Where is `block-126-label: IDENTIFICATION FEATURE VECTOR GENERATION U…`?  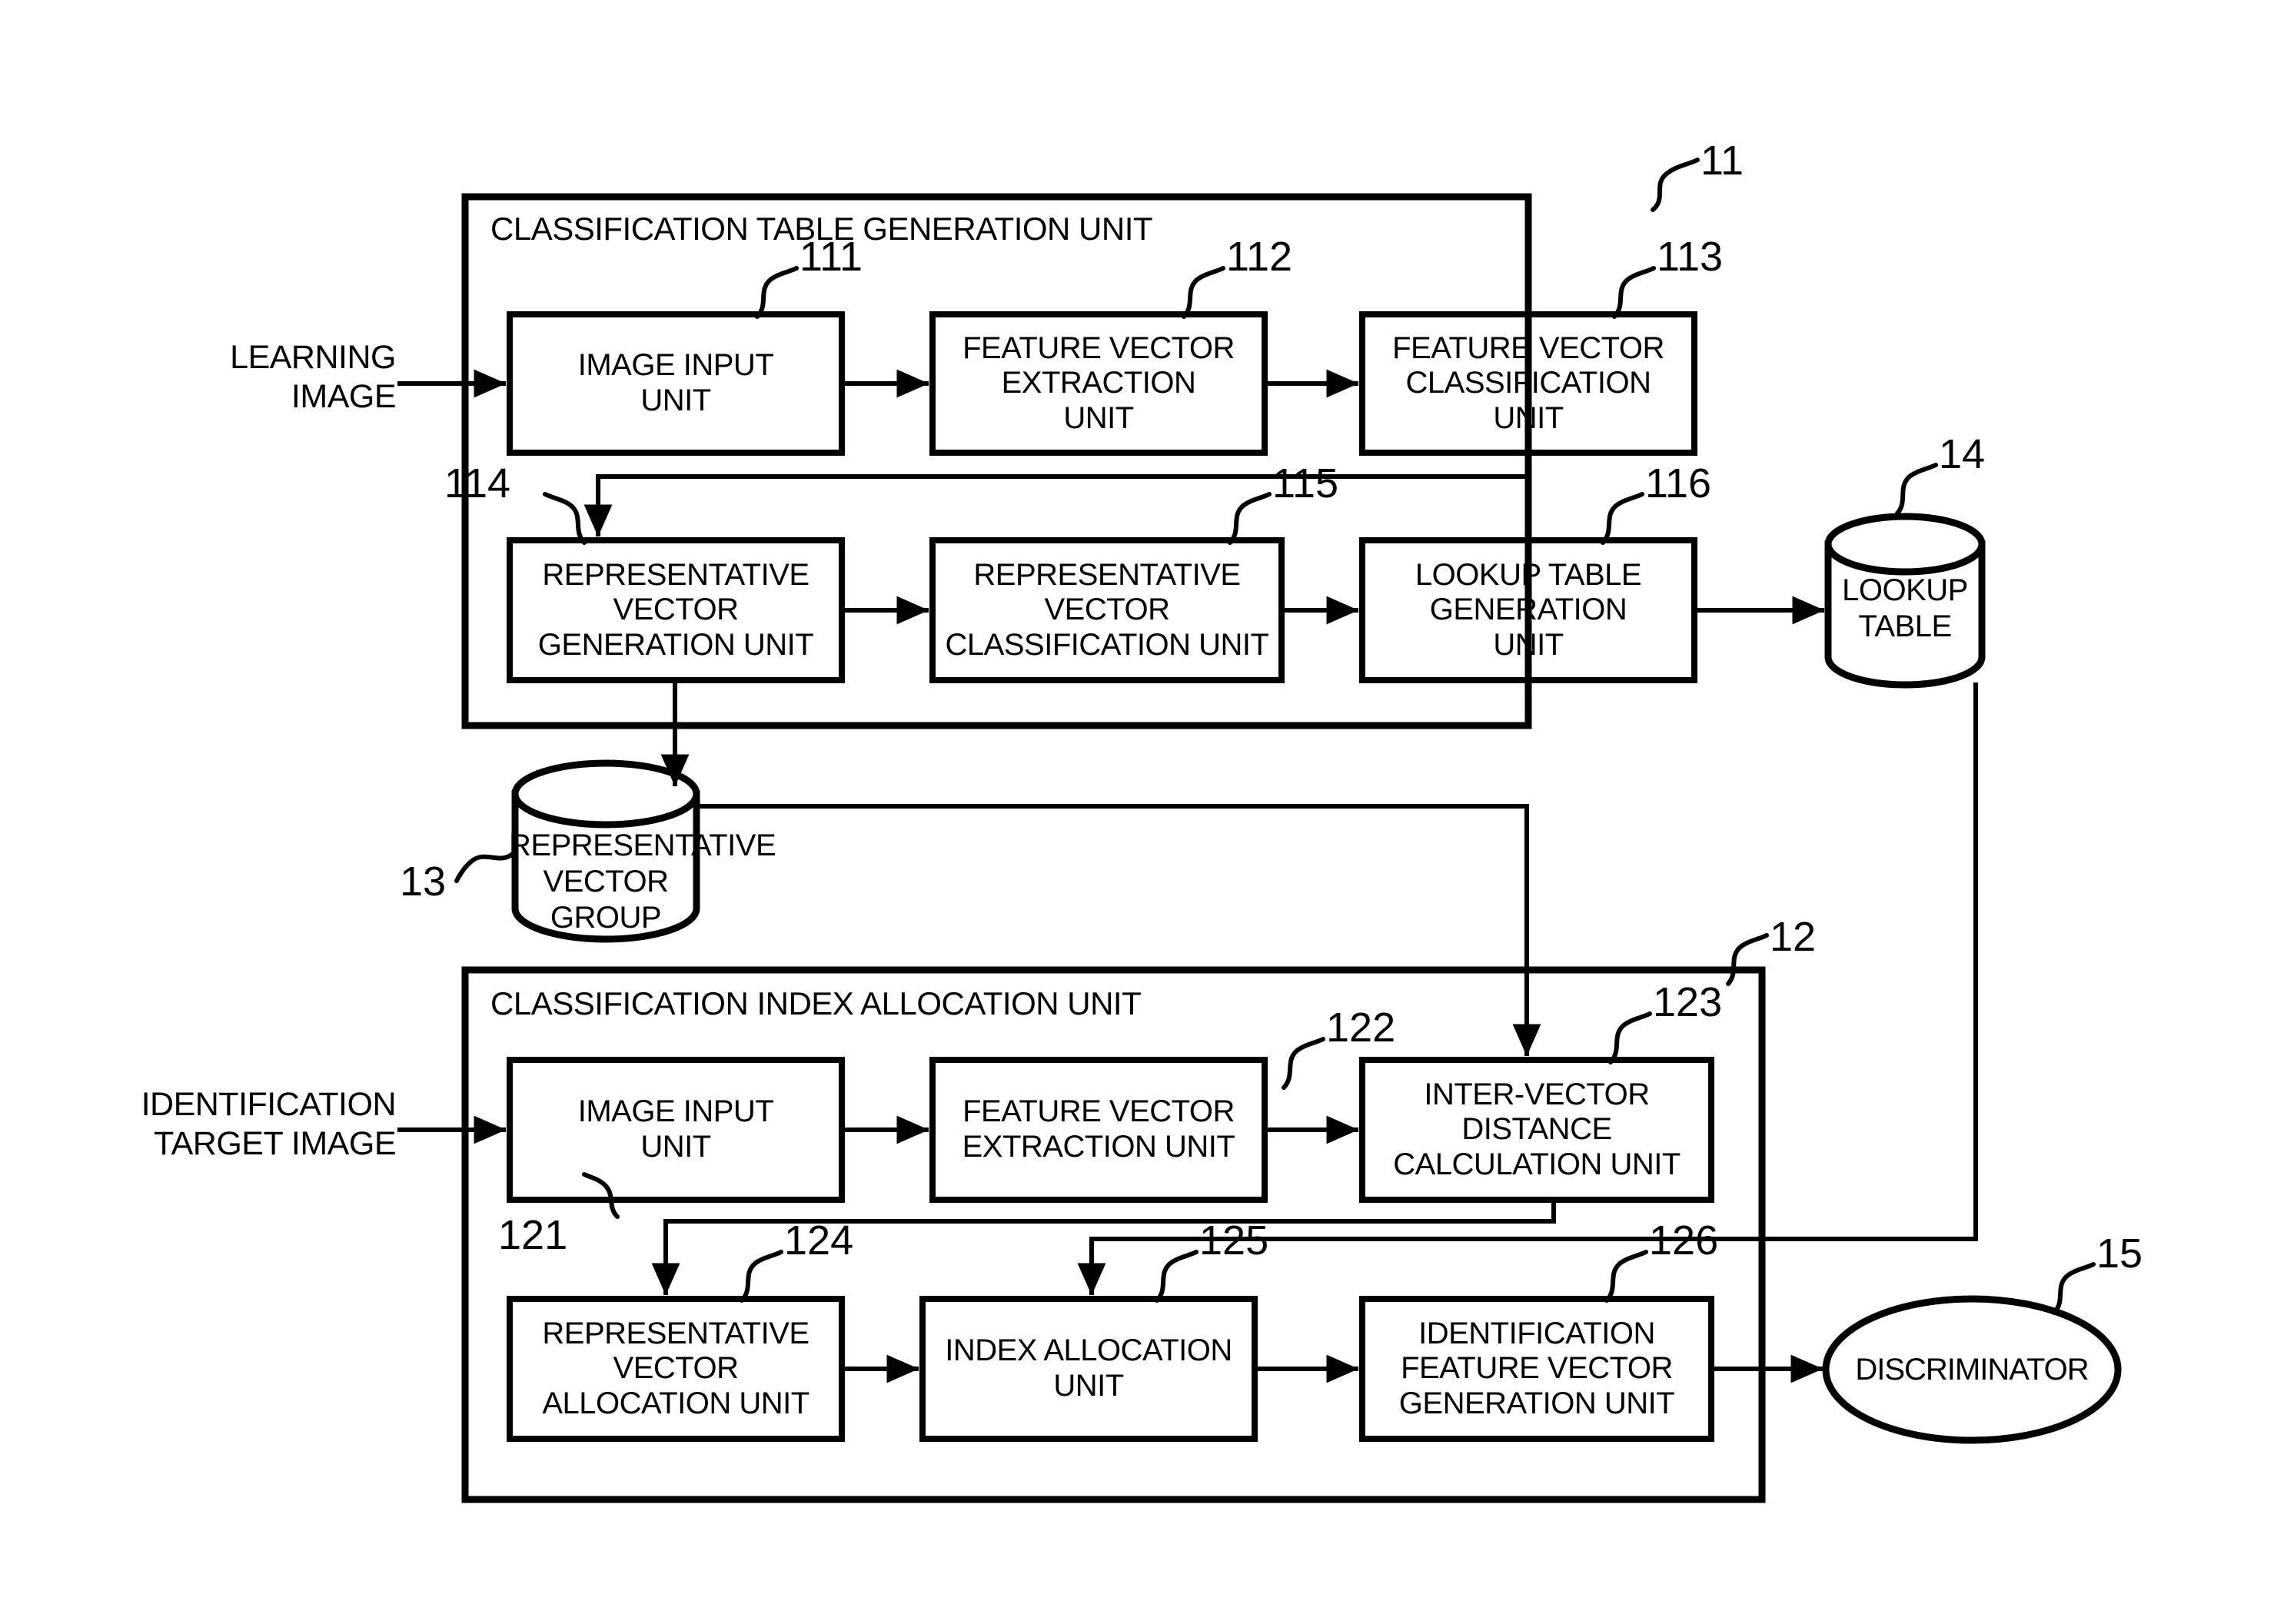
block-126-label: IDENTIFICATION FEATURE VECTOR GENERATION U… is located at coordinates (1536, 1369).